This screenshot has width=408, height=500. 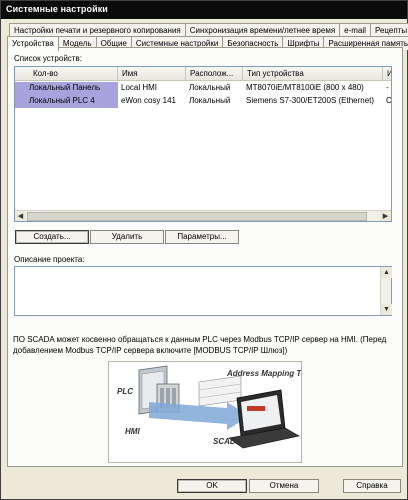 I want to click on description-vscrollbar: ▲ ▼, so click(x=386, y=291).